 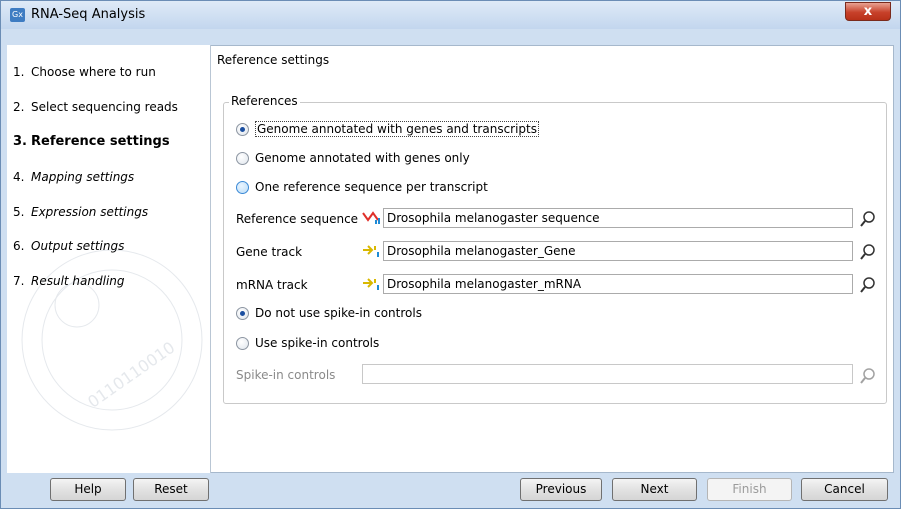 I want to click on previous-button: Previous, so click(x=561, y=489).